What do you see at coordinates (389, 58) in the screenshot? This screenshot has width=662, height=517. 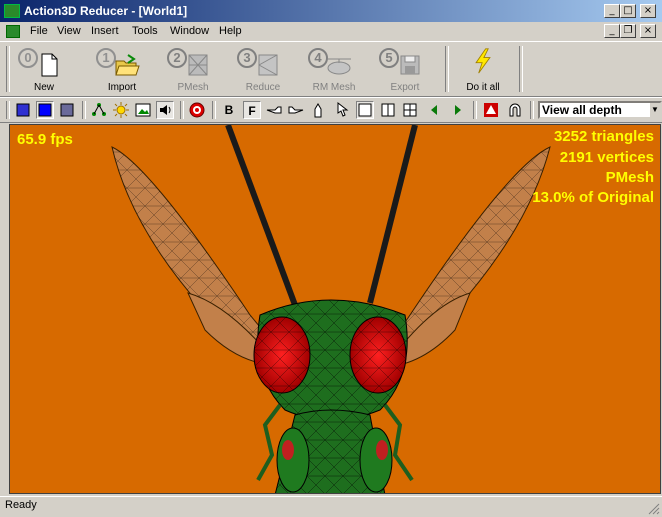 I see `step-5-icon: 5` at bounding box center [389, 58].